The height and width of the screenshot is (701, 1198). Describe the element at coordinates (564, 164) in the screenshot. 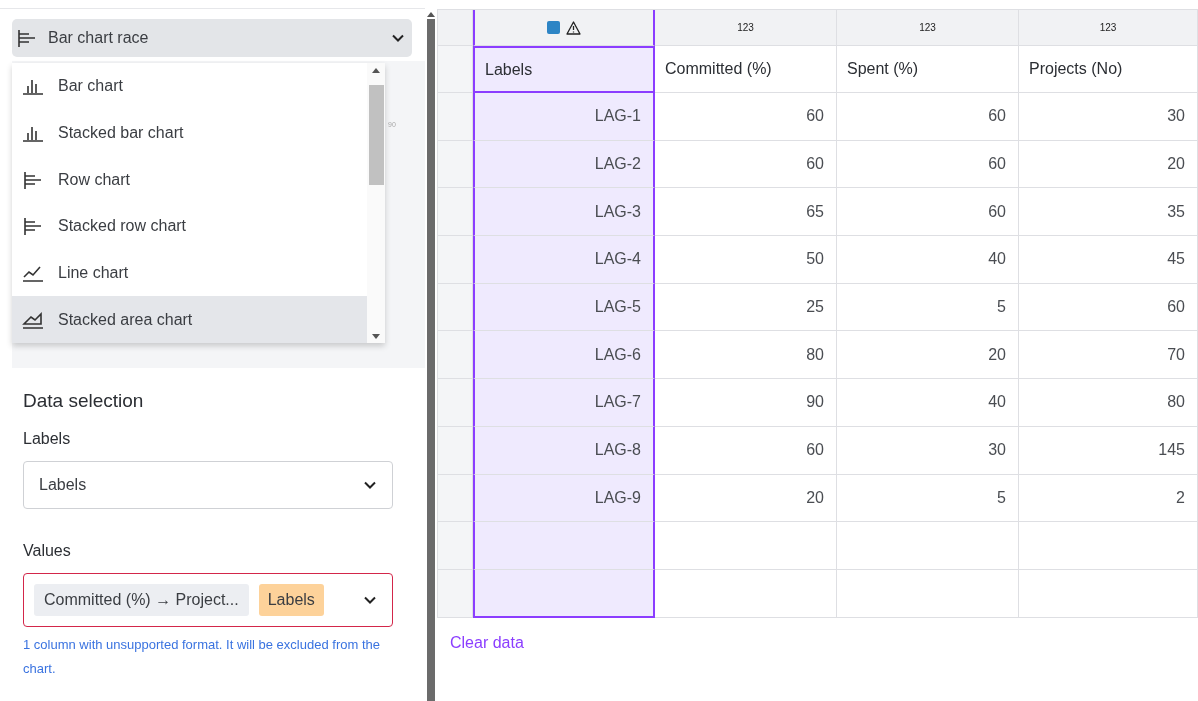

I see `table-cell: LAG-2` at that location.